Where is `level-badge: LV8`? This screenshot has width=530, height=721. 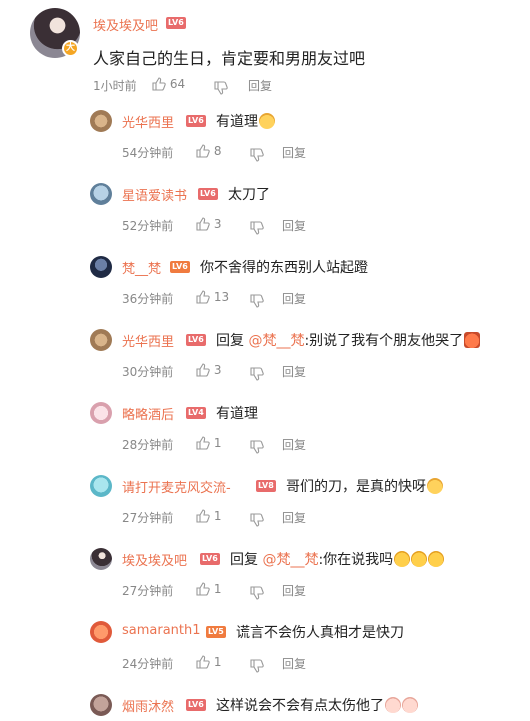 level-badge: LV8 is located at coordinates (266, 486).